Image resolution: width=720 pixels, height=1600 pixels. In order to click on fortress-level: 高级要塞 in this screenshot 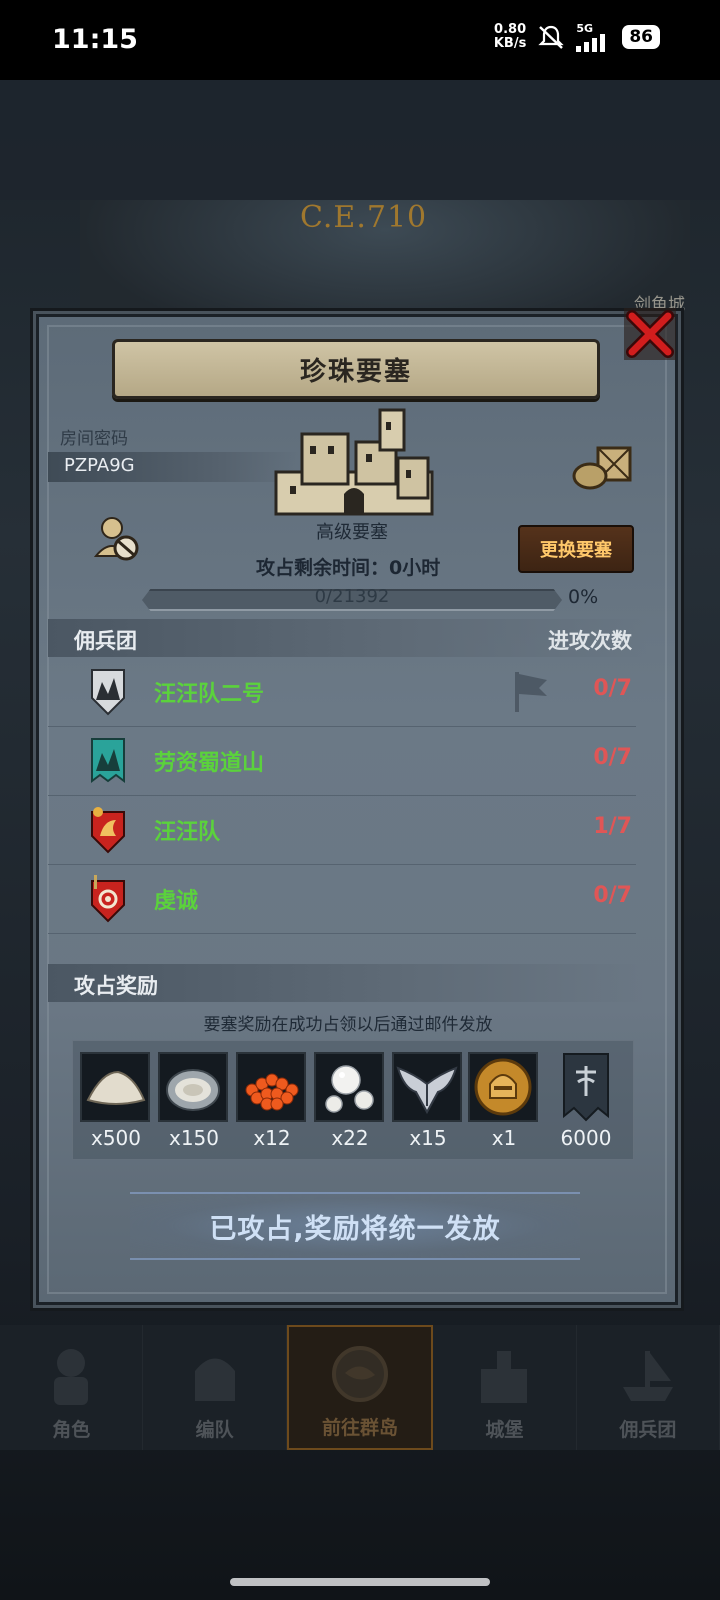, I will do `click(352, 532)`.